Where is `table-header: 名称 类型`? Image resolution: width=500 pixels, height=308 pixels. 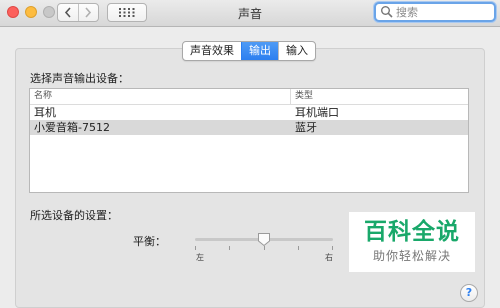 table-header: 名称 类型 is located at coordinates (249, 97).